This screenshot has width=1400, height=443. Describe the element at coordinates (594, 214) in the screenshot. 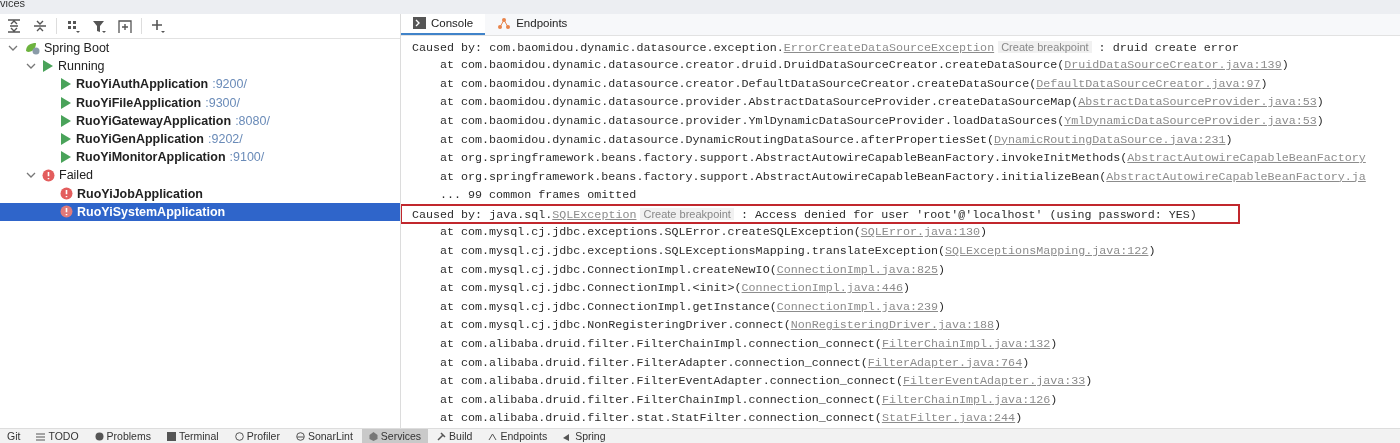

I see `source-link: SQLException` at that location.